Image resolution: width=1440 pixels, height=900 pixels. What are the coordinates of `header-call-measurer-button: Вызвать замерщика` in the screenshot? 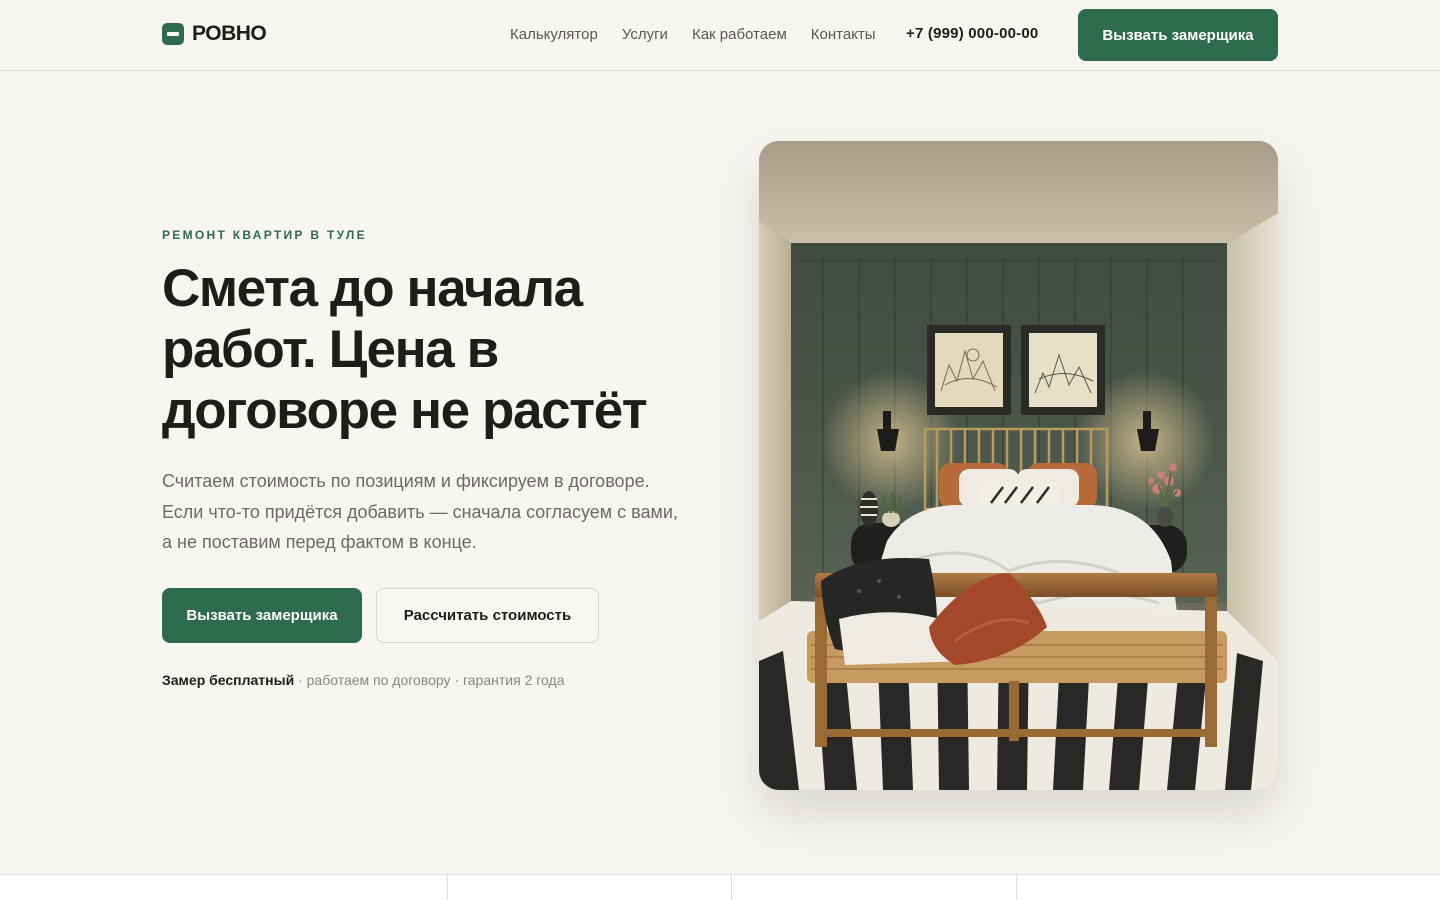 It's located at (1178, 35).